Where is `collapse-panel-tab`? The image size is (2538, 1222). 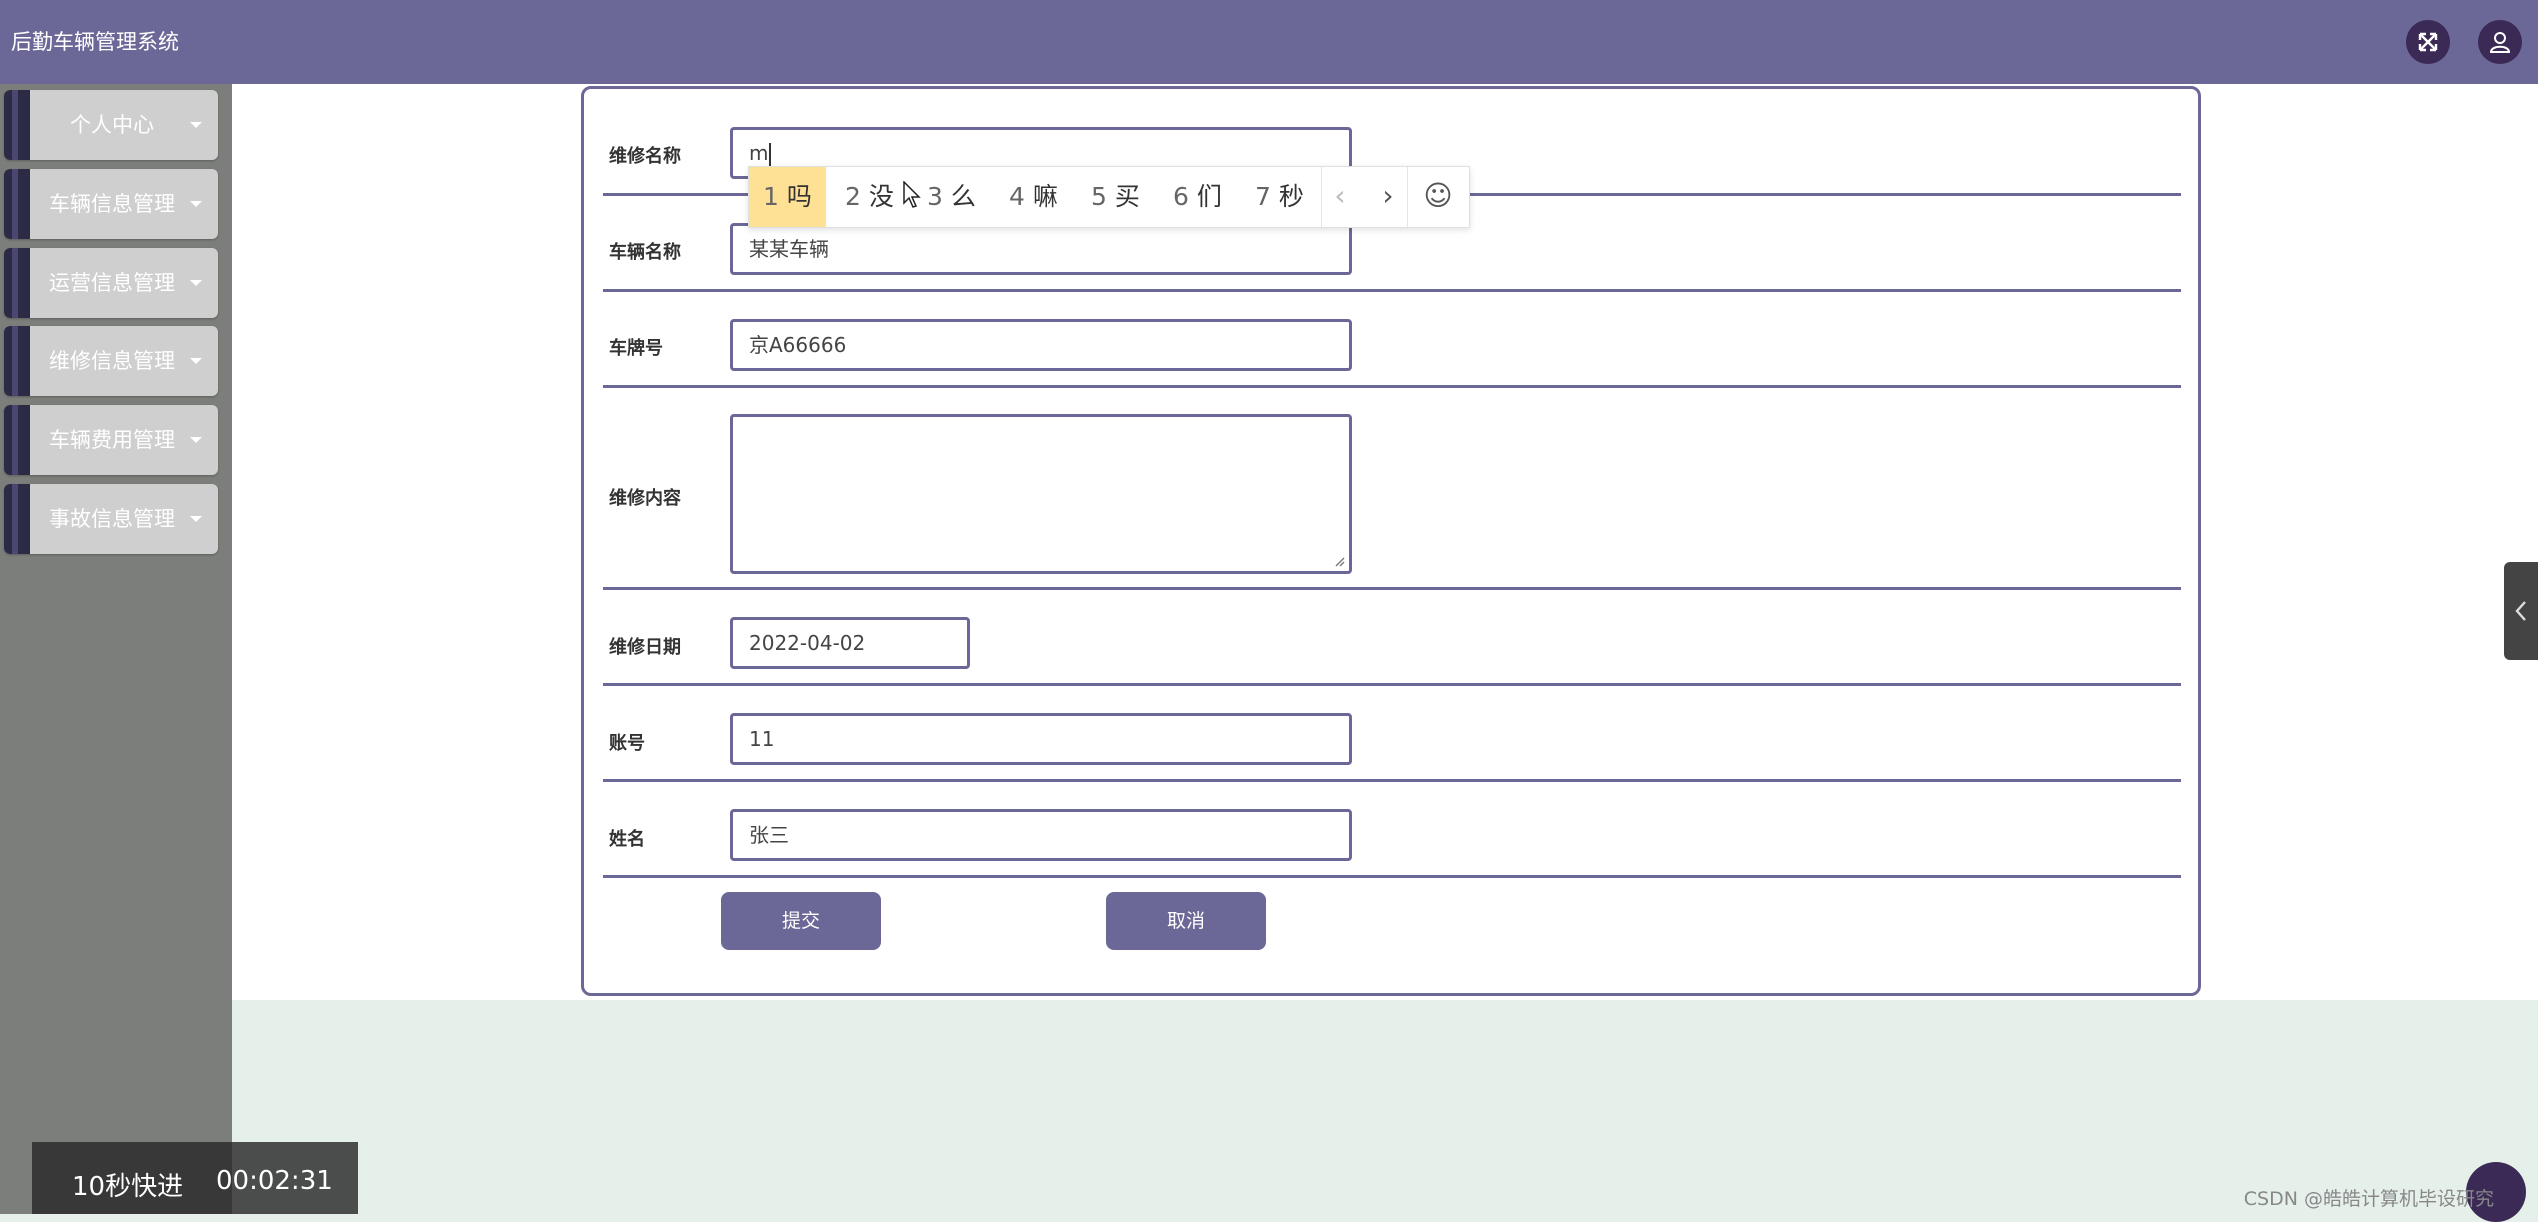 collapse-panel-tab is located at coordinates (2521, 611).